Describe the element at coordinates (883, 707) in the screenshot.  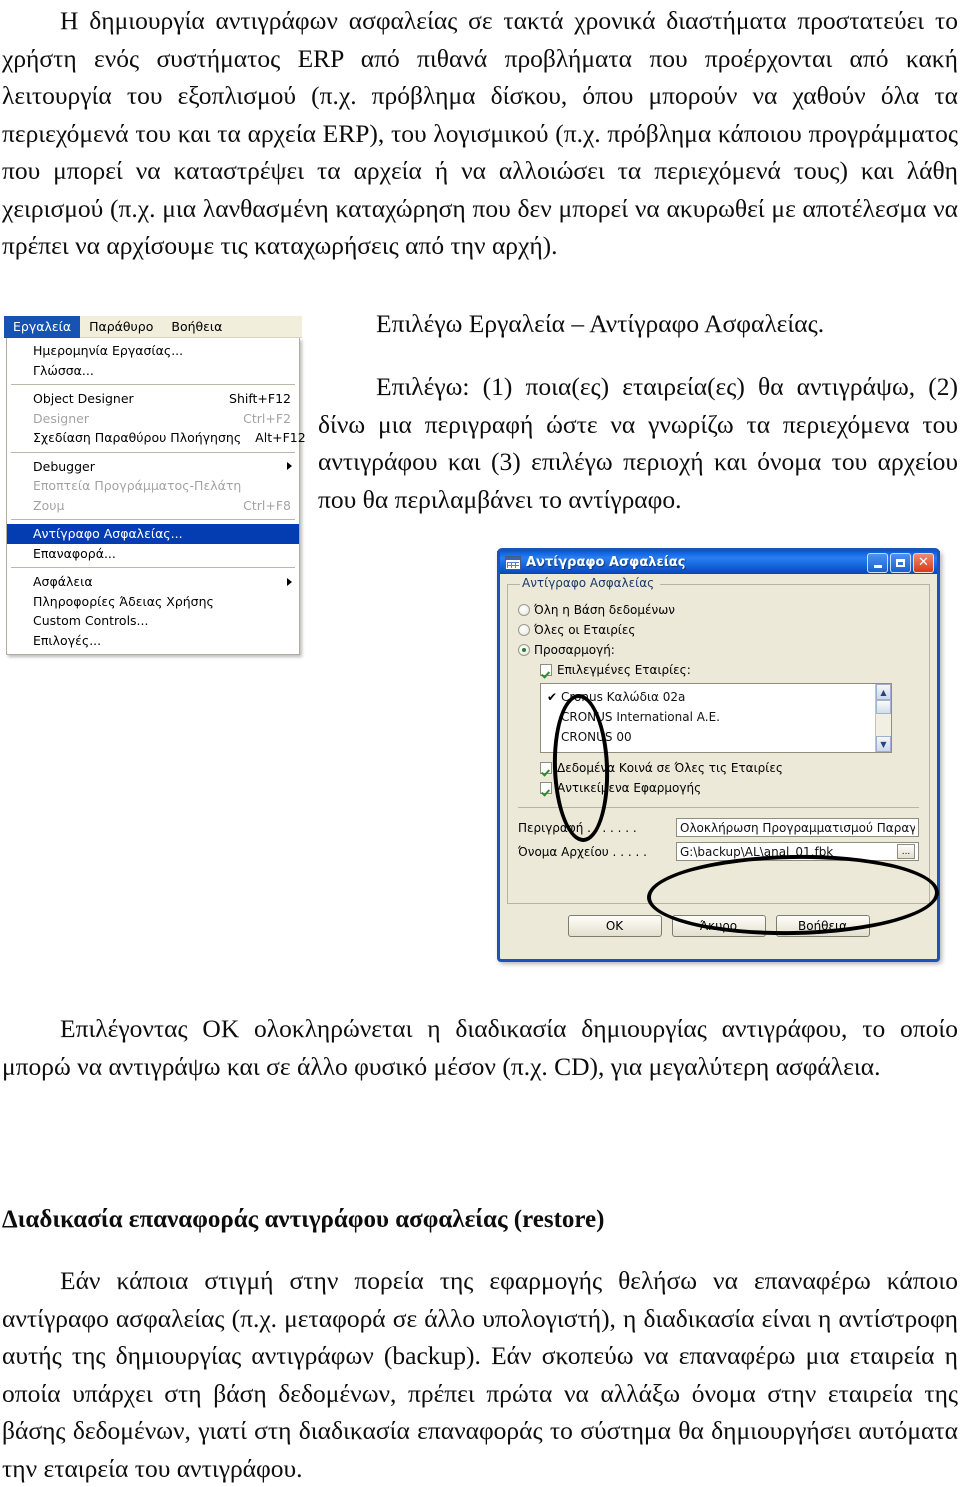
I see `scrollbar-thumb` at that location.